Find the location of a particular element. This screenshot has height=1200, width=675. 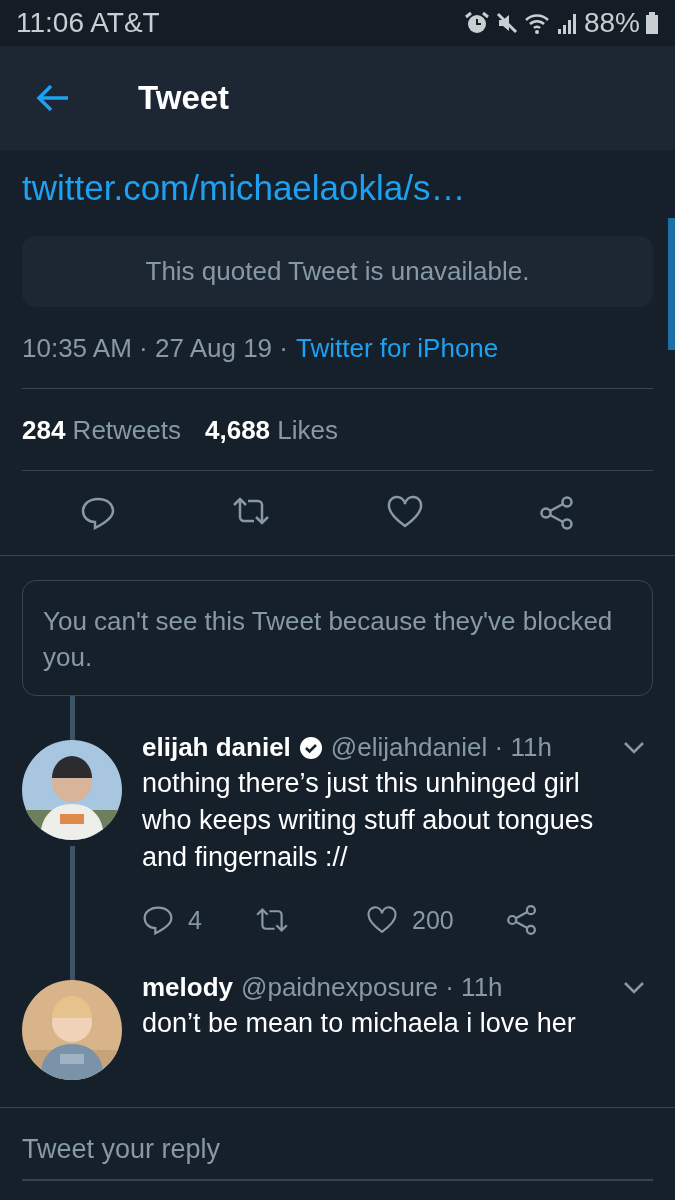

like-count: 200 is located at coordinates (433, 920).